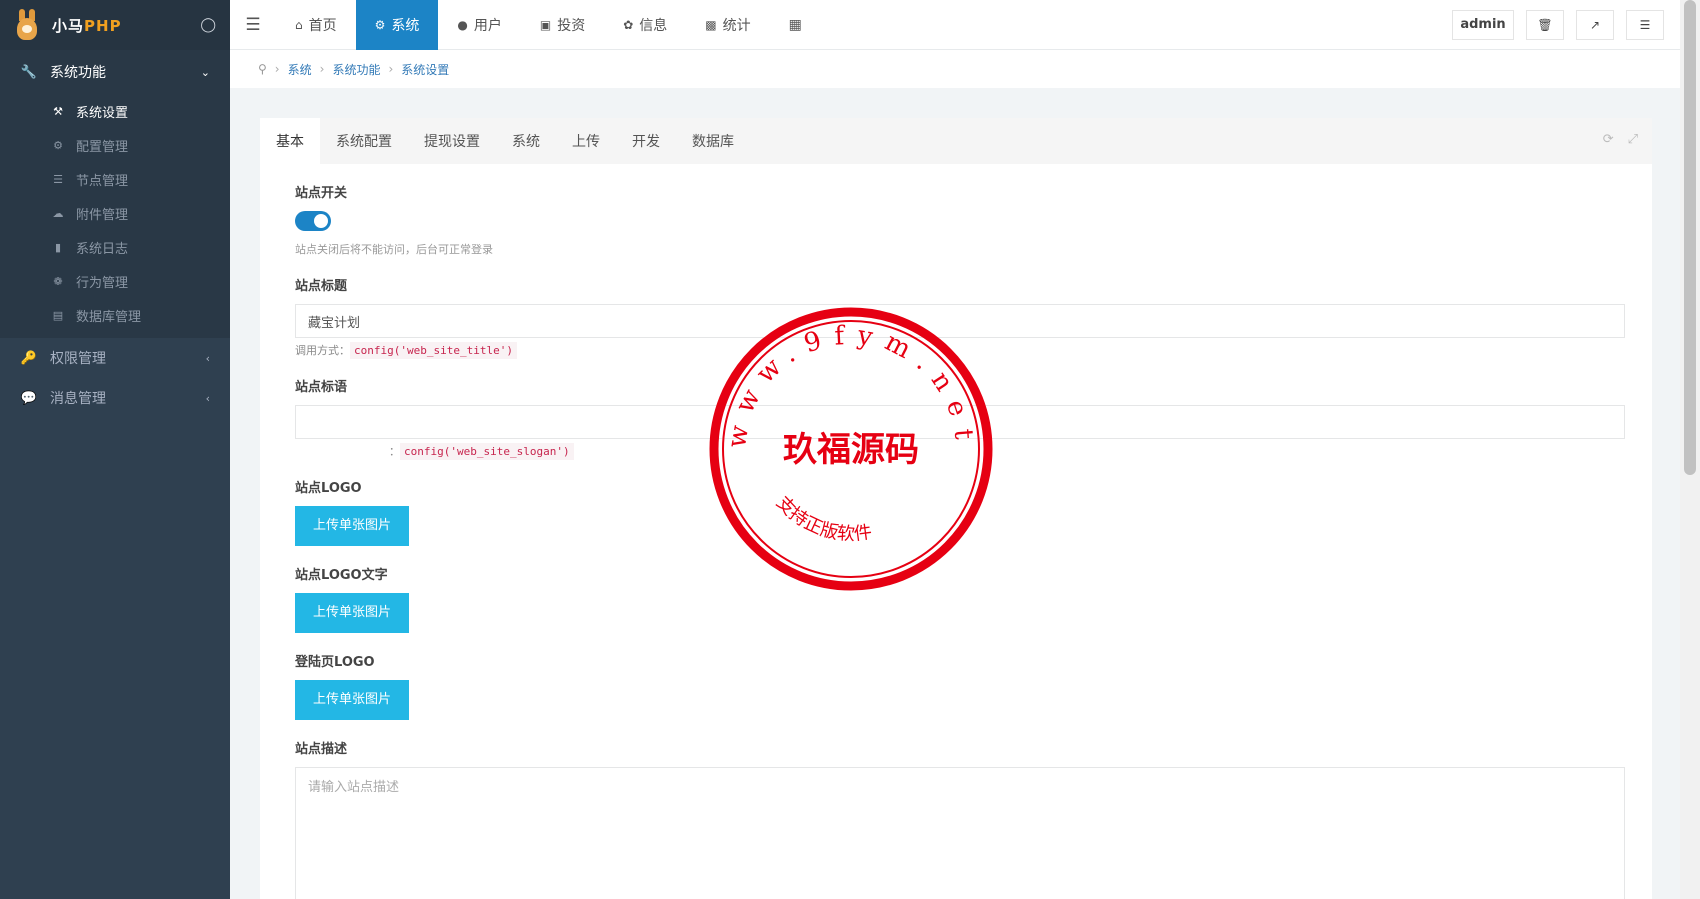  Describe the element at coordinates (646, 141) in the screenshot. I see `tab-develop: 开发` at that location.